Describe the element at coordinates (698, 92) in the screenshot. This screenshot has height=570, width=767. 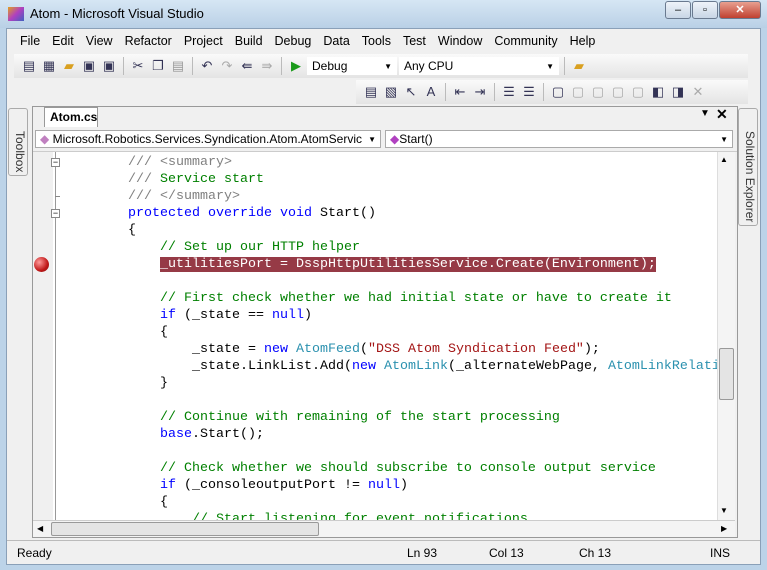
I see `clear-bookmarks-icon: ✕` at that location.